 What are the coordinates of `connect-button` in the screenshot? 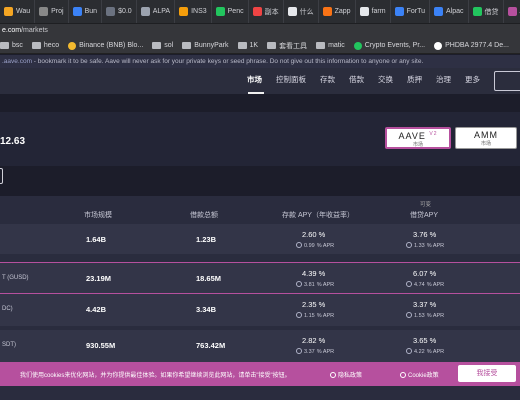 It's located at (507, 81).